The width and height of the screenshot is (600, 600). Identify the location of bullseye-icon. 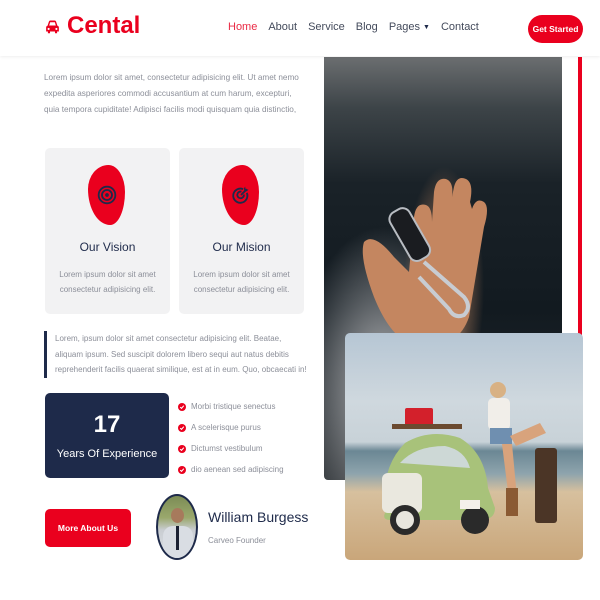
(106, 195).